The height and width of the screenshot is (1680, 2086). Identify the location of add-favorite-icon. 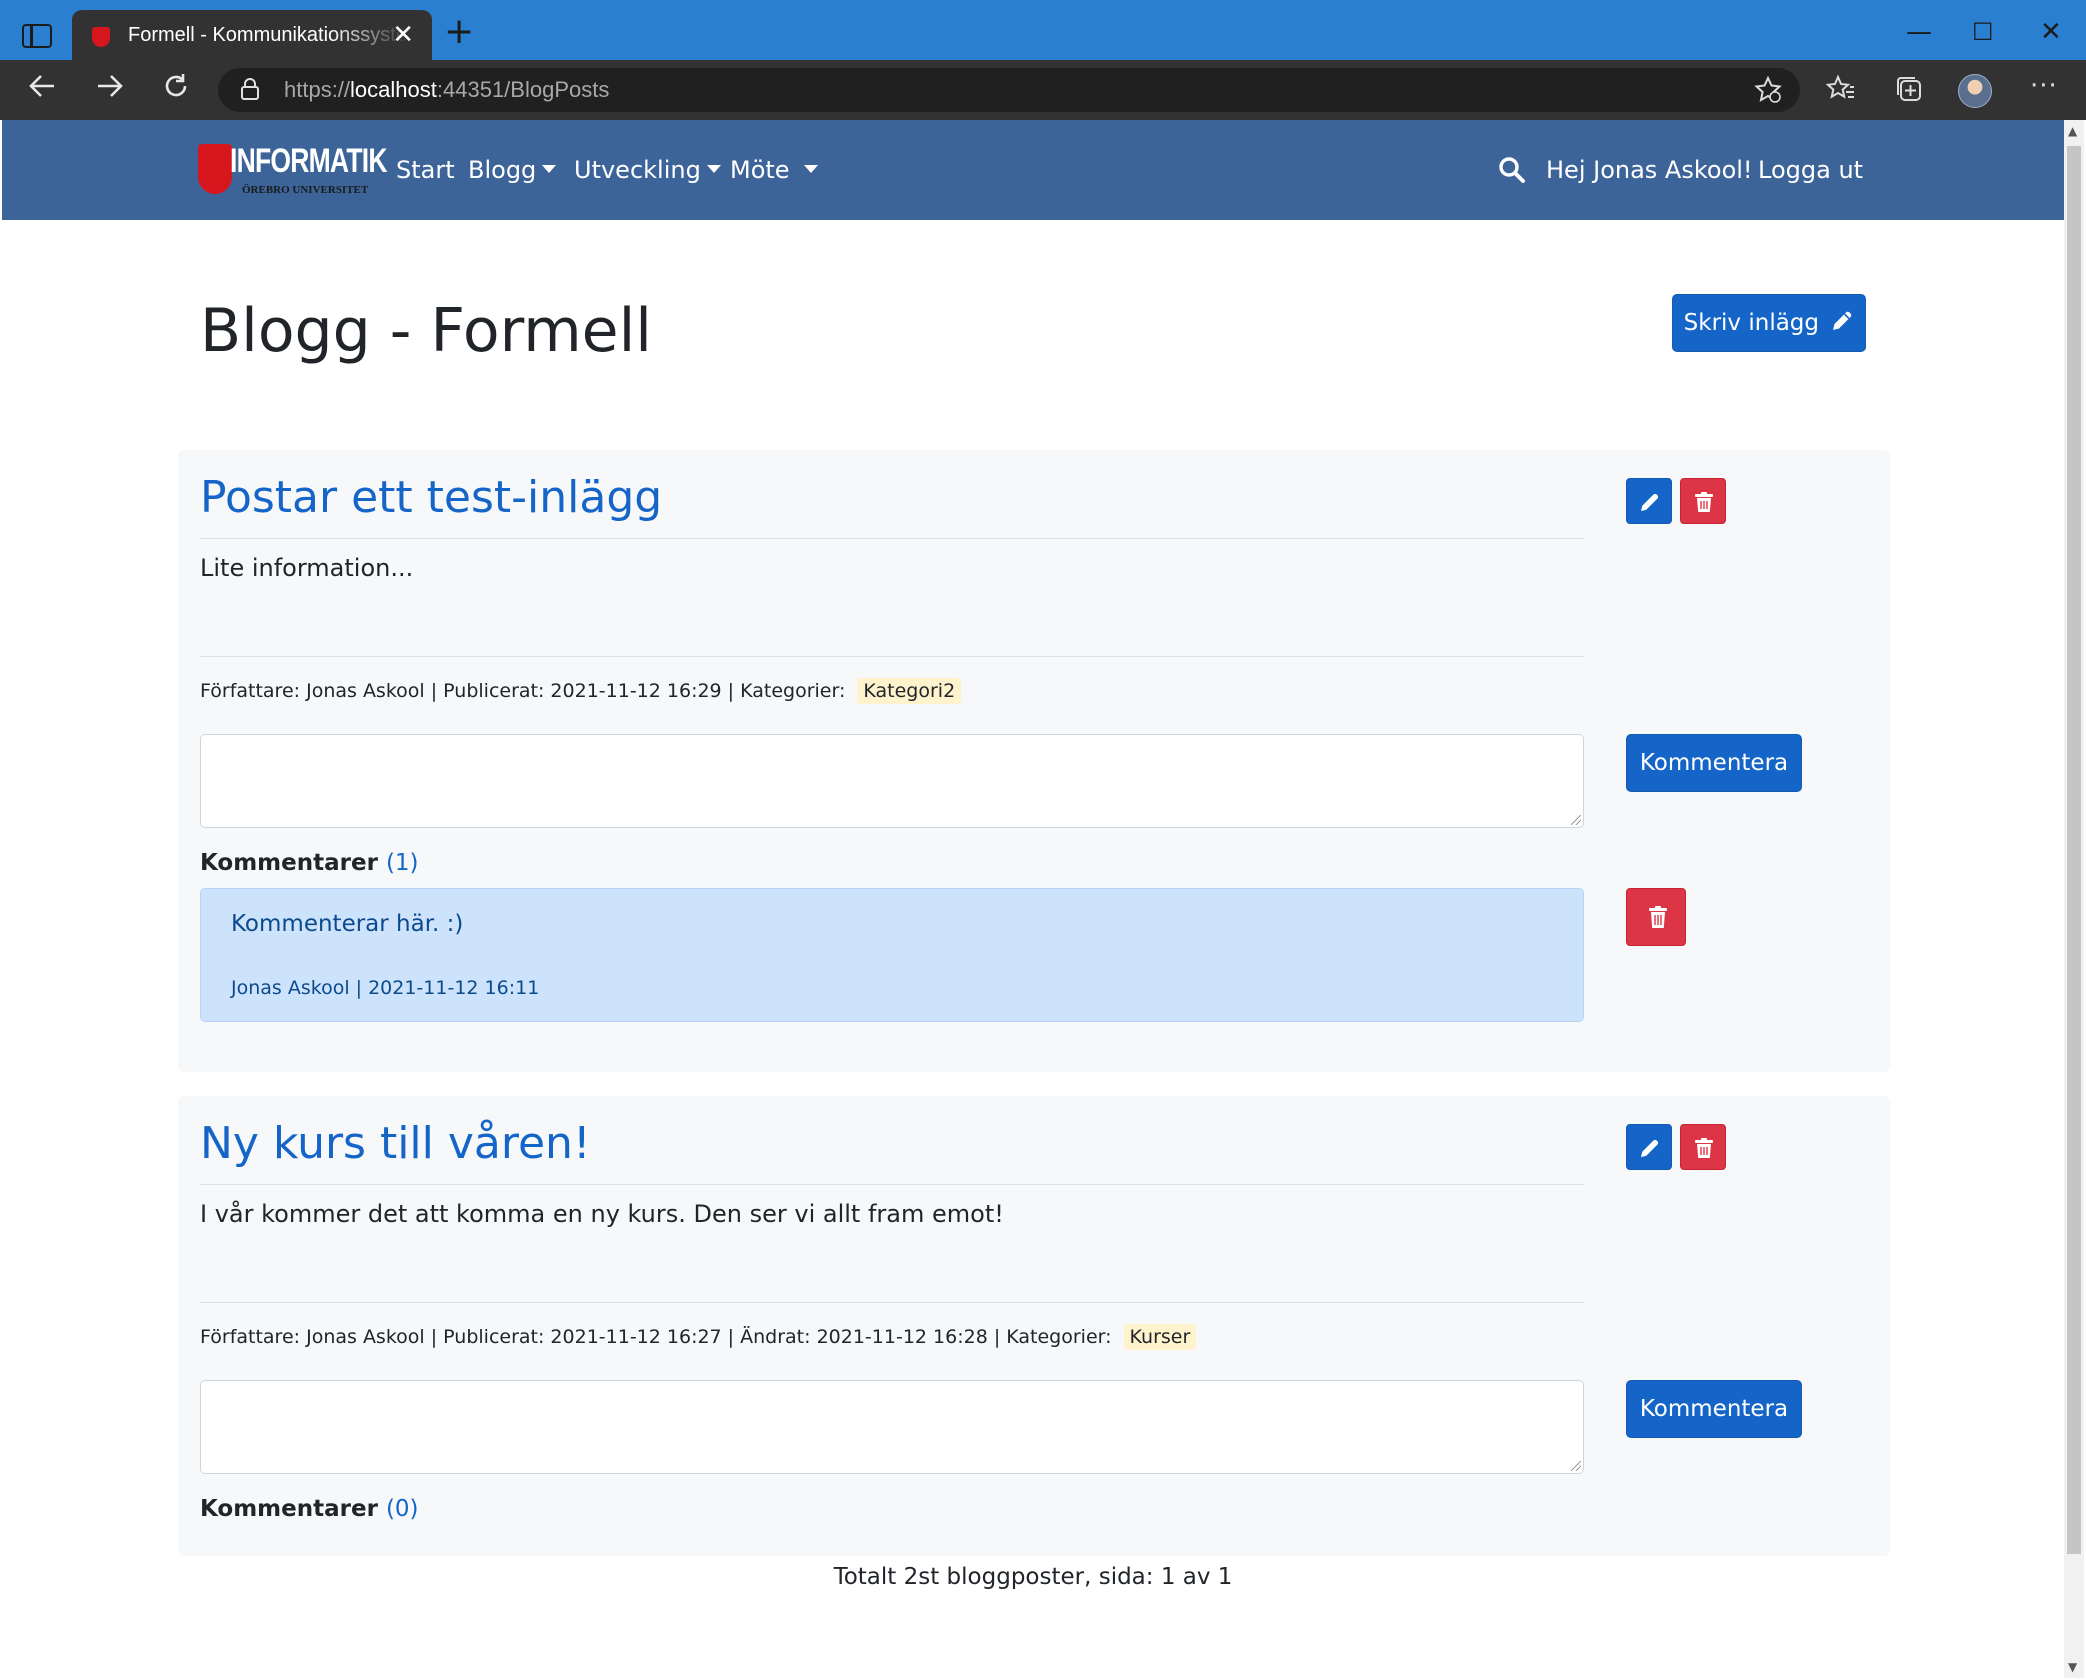
(1768, 93).